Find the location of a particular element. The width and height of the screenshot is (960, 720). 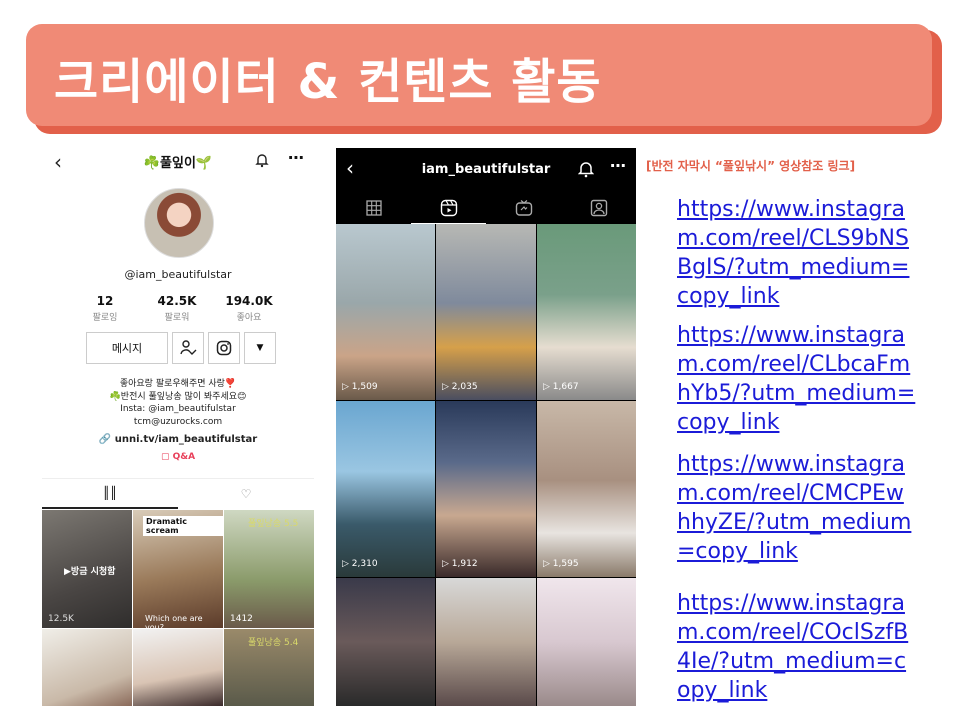

liked-icon: ♡ is located at coordinates (246, 494).